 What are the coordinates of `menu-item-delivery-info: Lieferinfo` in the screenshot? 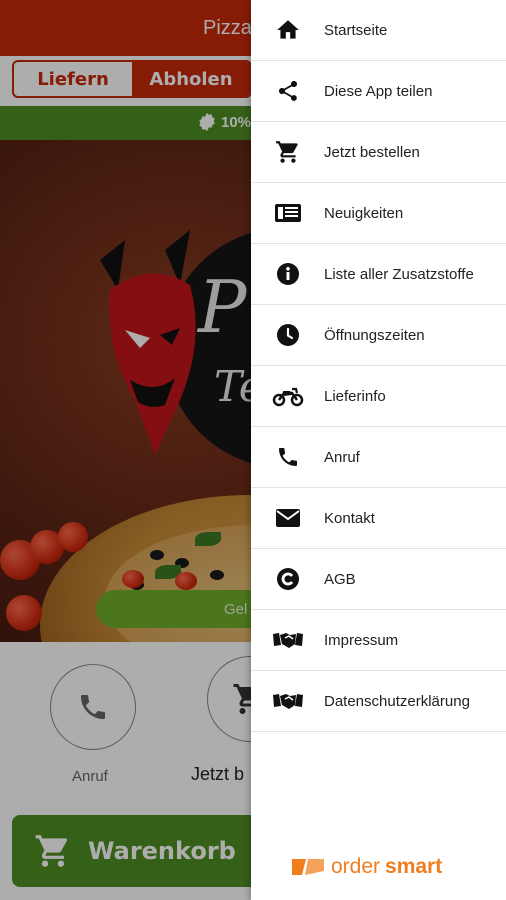 It's located at (378, 396).